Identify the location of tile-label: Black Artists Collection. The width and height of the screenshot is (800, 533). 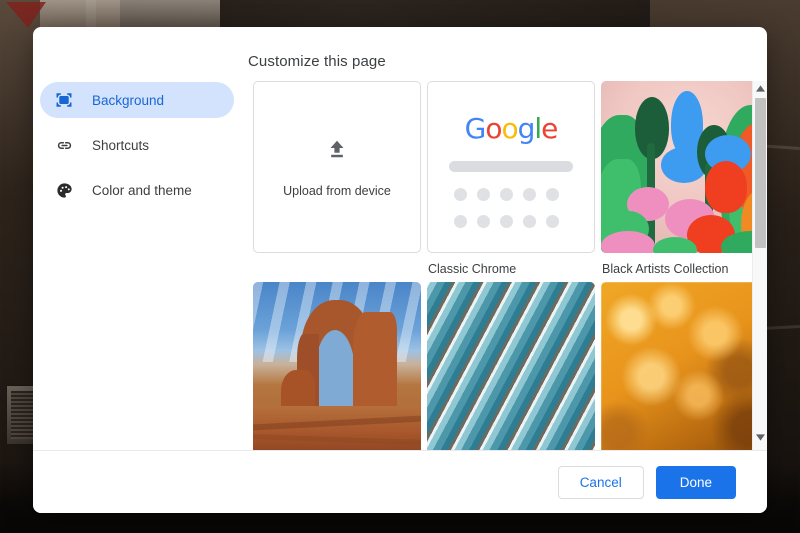
(665, 269).